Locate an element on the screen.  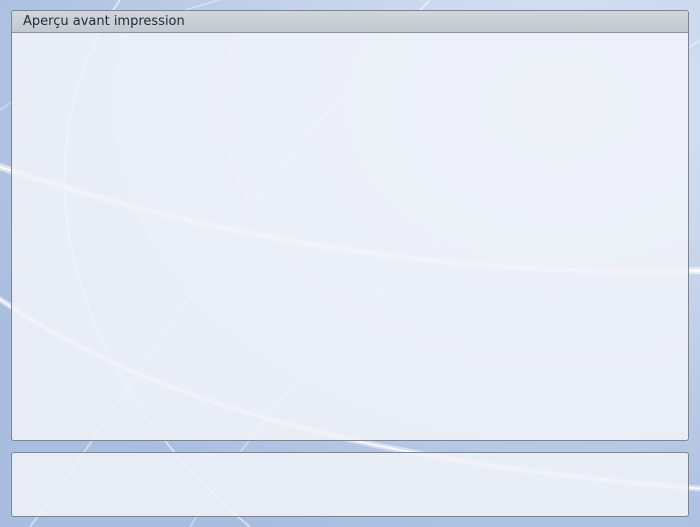
print-preview-title: Aperçu avant impression is located at coordinates (350, 22).